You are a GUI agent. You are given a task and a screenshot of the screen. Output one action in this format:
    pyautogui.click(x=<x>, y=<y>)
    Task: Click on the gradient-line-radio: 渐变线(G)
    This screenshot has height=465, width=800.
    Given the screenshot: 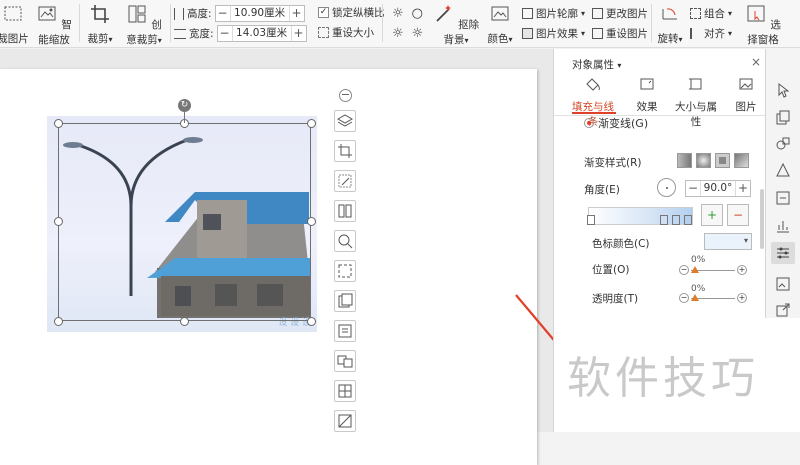 What is the action you would take?
    pyautogui.click(x=616, y=123)
    